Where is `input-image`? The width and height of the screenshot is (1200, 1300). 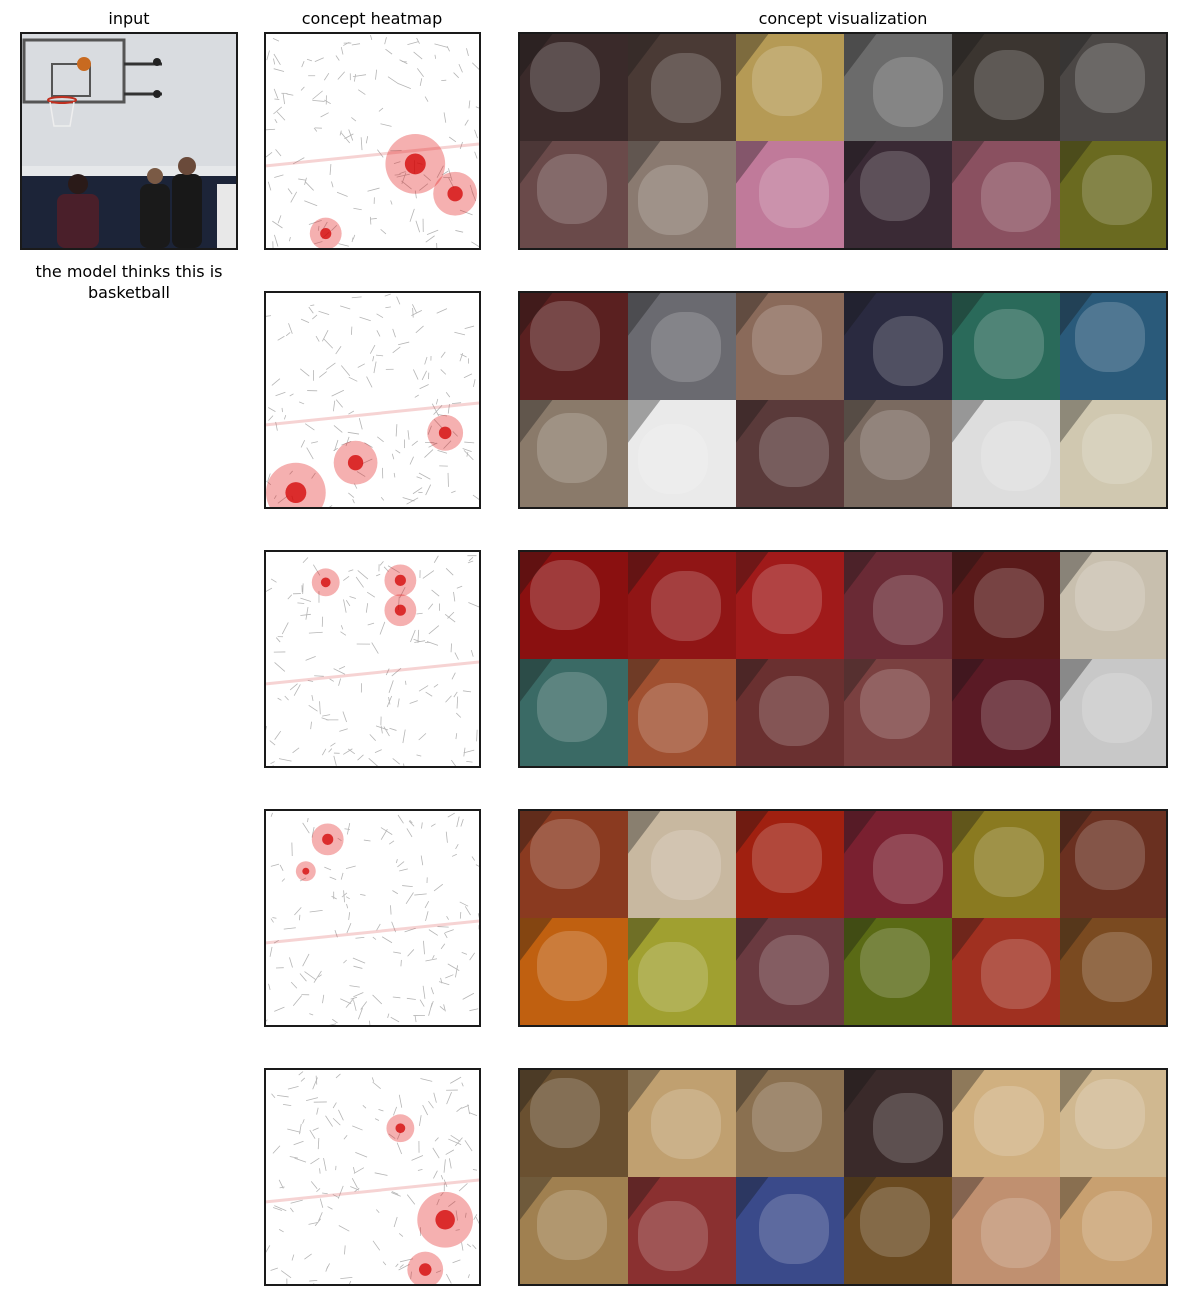 input-image is located at coordinates (129, 141).